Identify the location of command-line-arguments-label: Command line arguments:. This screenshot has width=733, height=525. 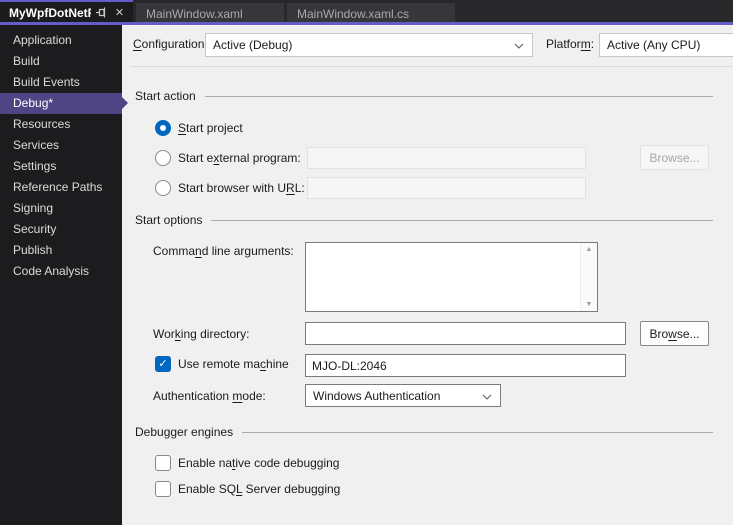
(223, 251).